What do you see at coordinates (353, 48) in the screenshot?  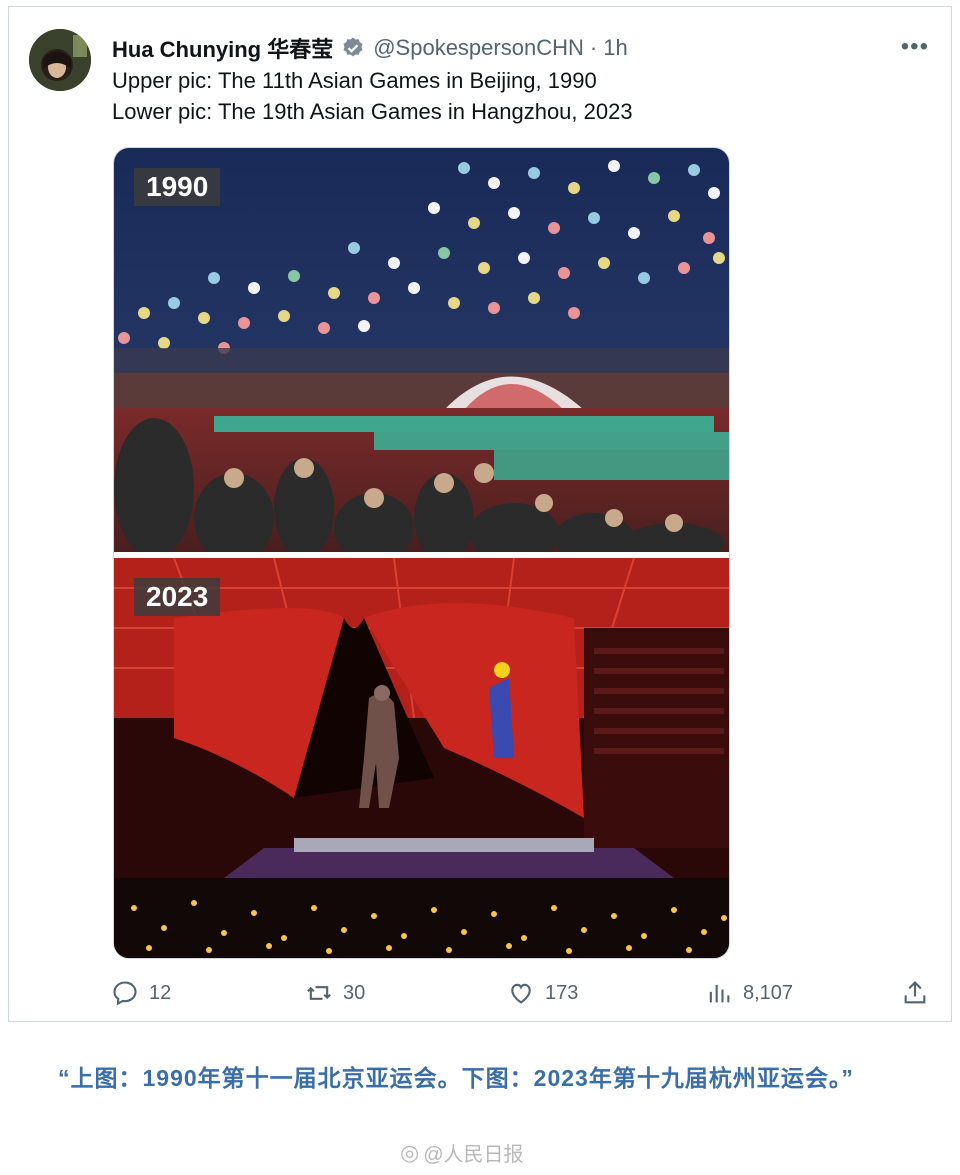 I see `verified-badge-icon` at bounding box center [353, 48].